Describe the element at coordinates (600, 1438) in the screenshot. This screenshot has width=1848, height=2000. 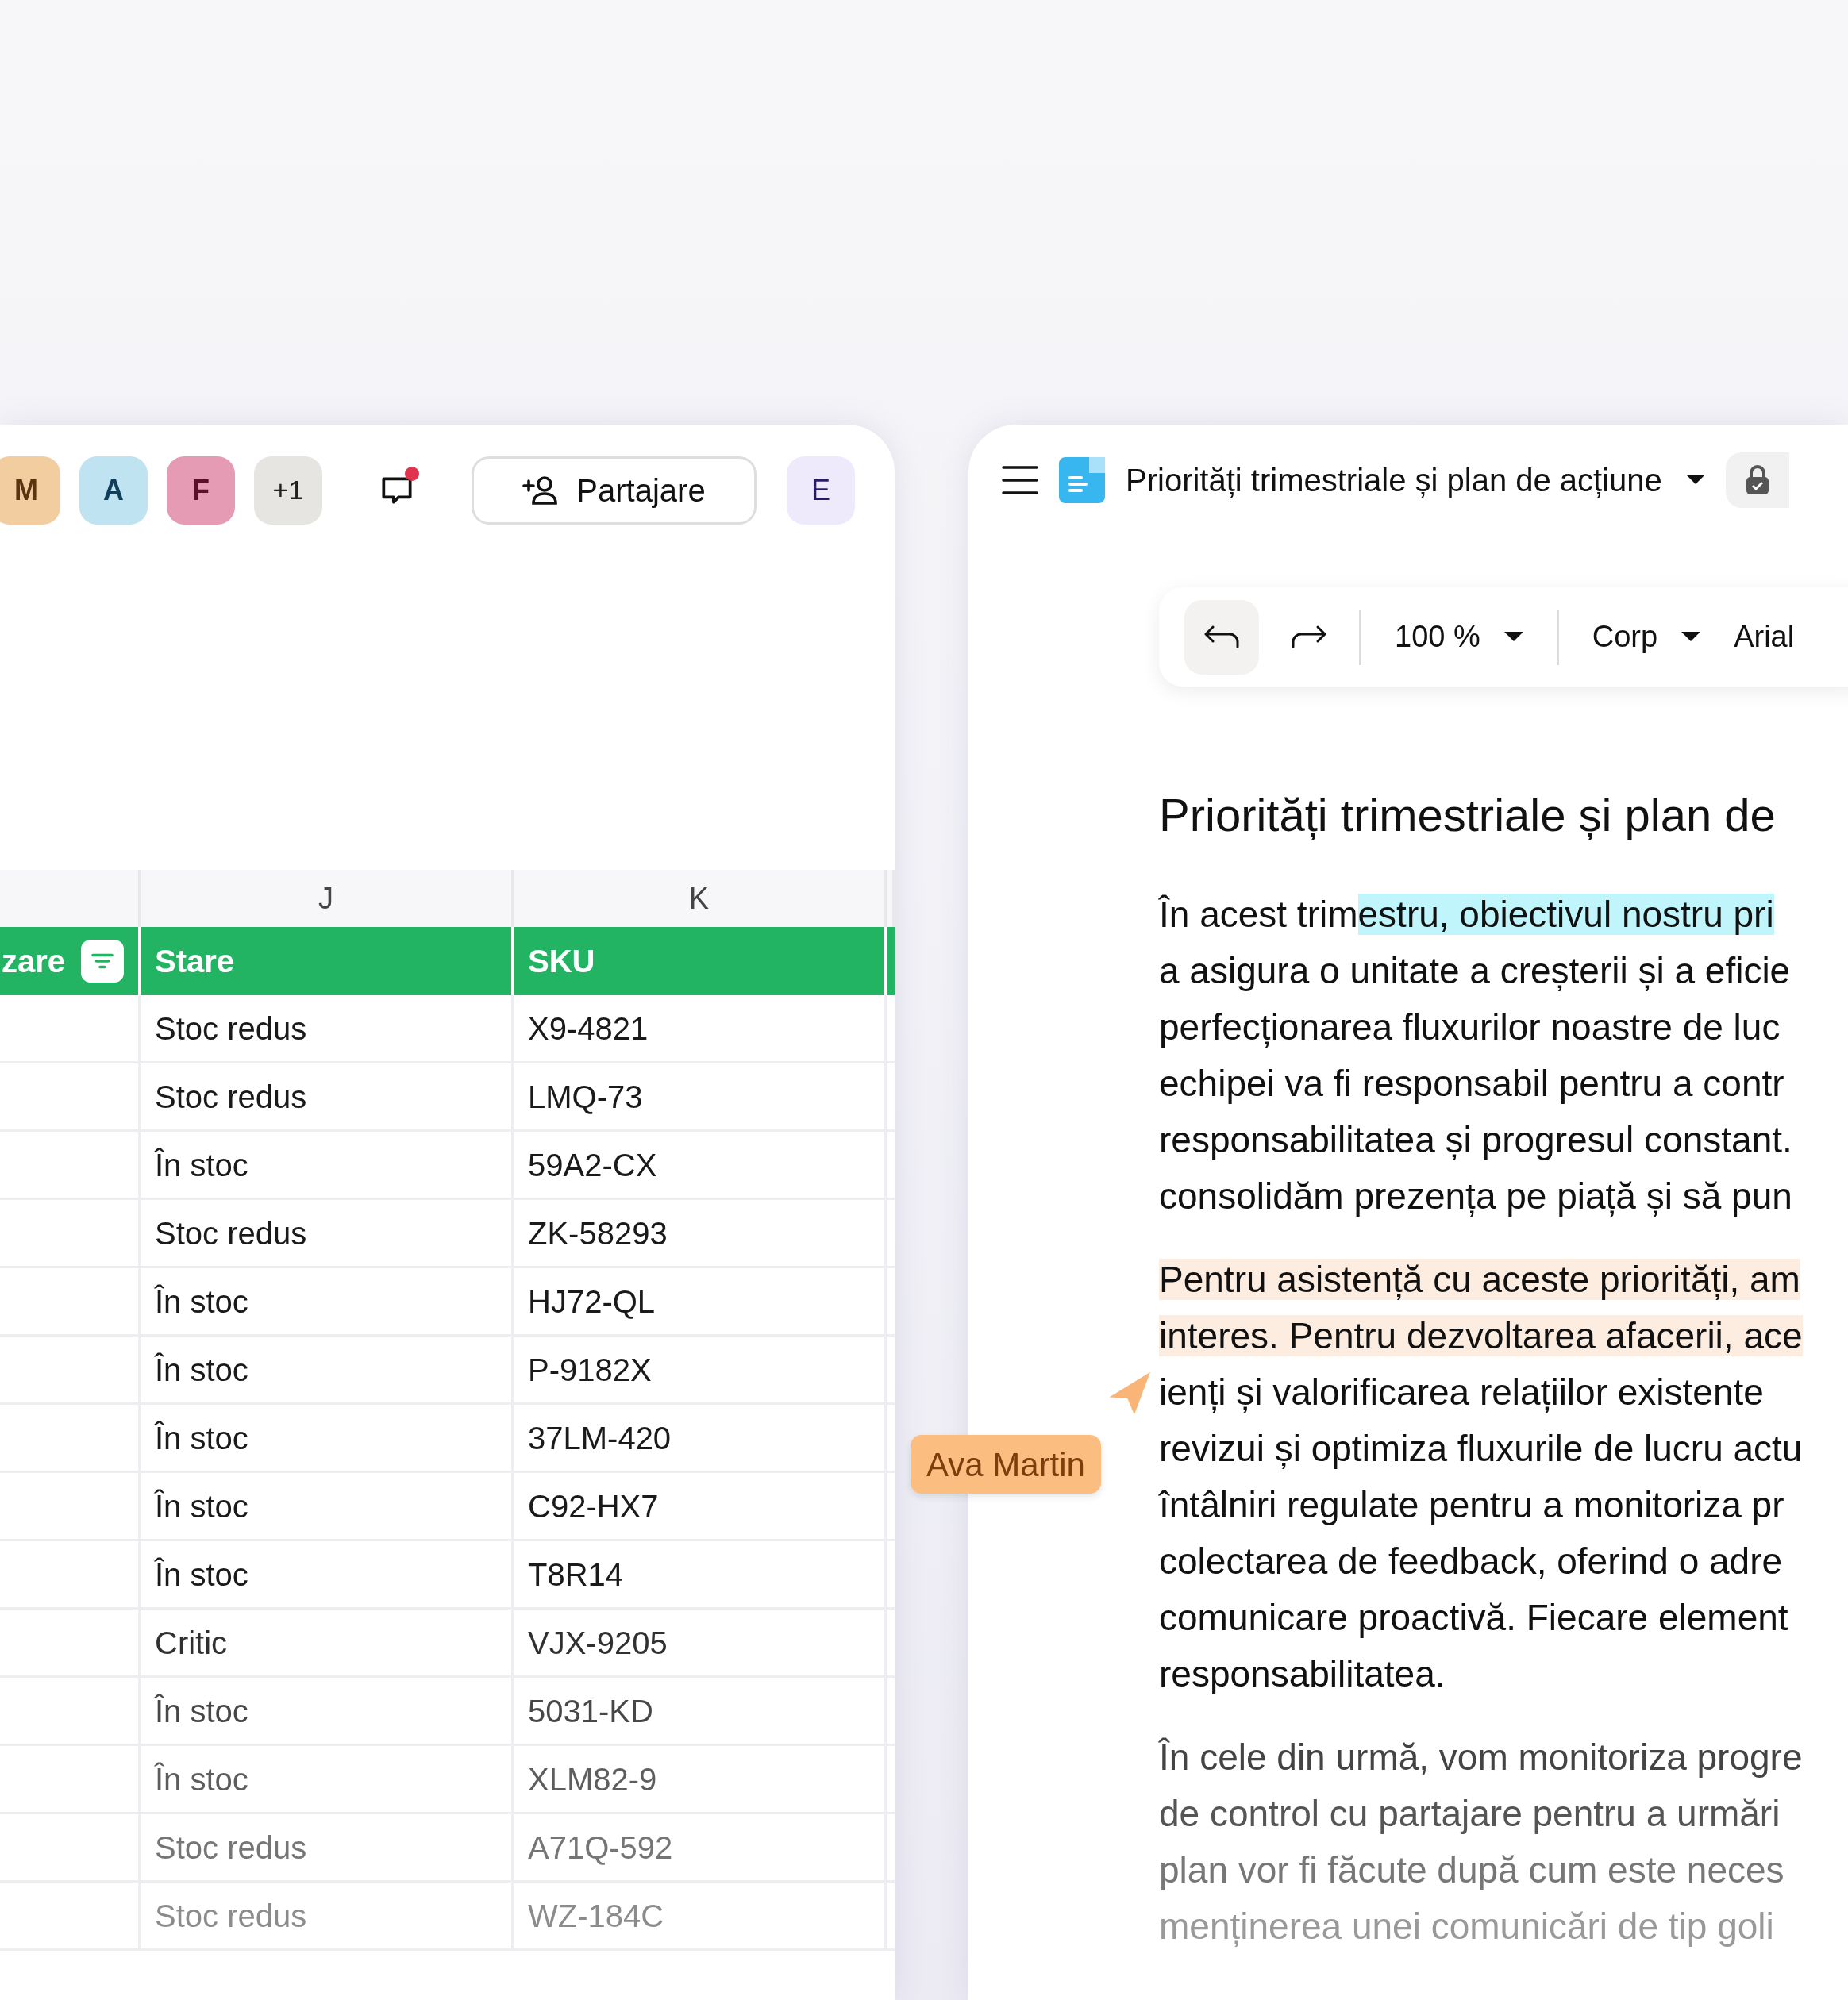
I see `table-cell-text: 37LM-420` at that location.